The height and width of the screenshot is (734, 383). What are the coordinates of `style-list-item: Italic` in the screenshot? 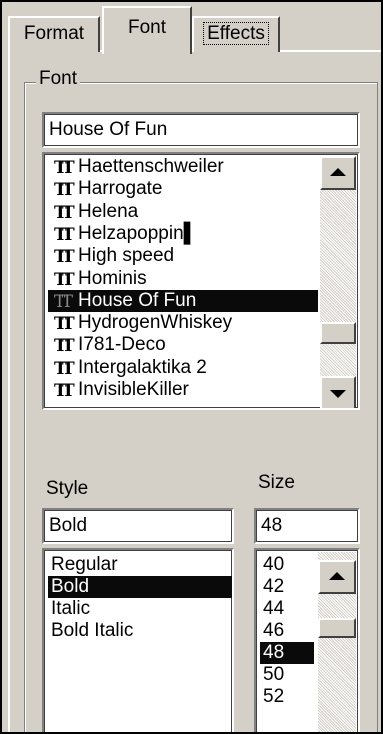 It's located at (140, 609).